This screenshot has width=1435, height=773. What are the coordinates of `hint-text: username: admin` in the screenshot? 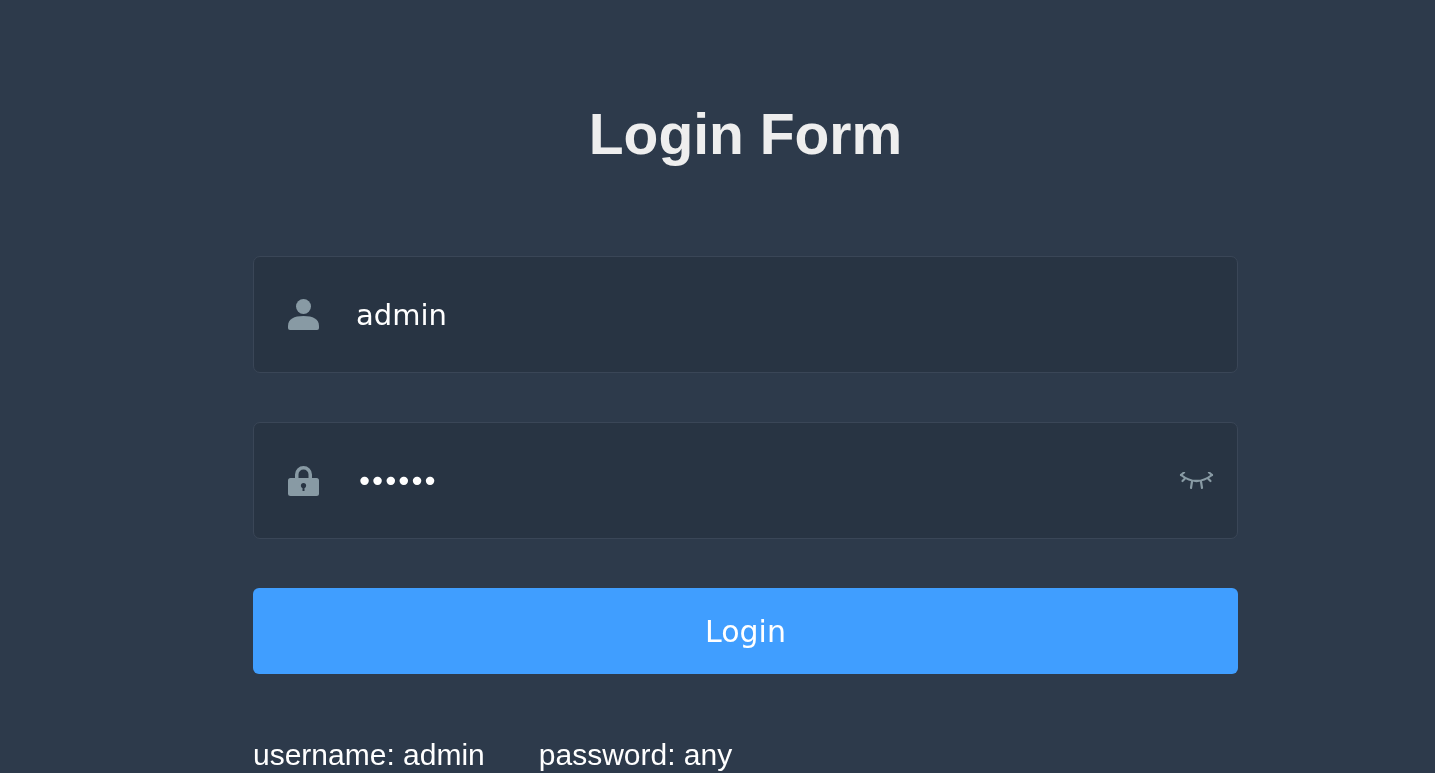 It's located at (369, 755).